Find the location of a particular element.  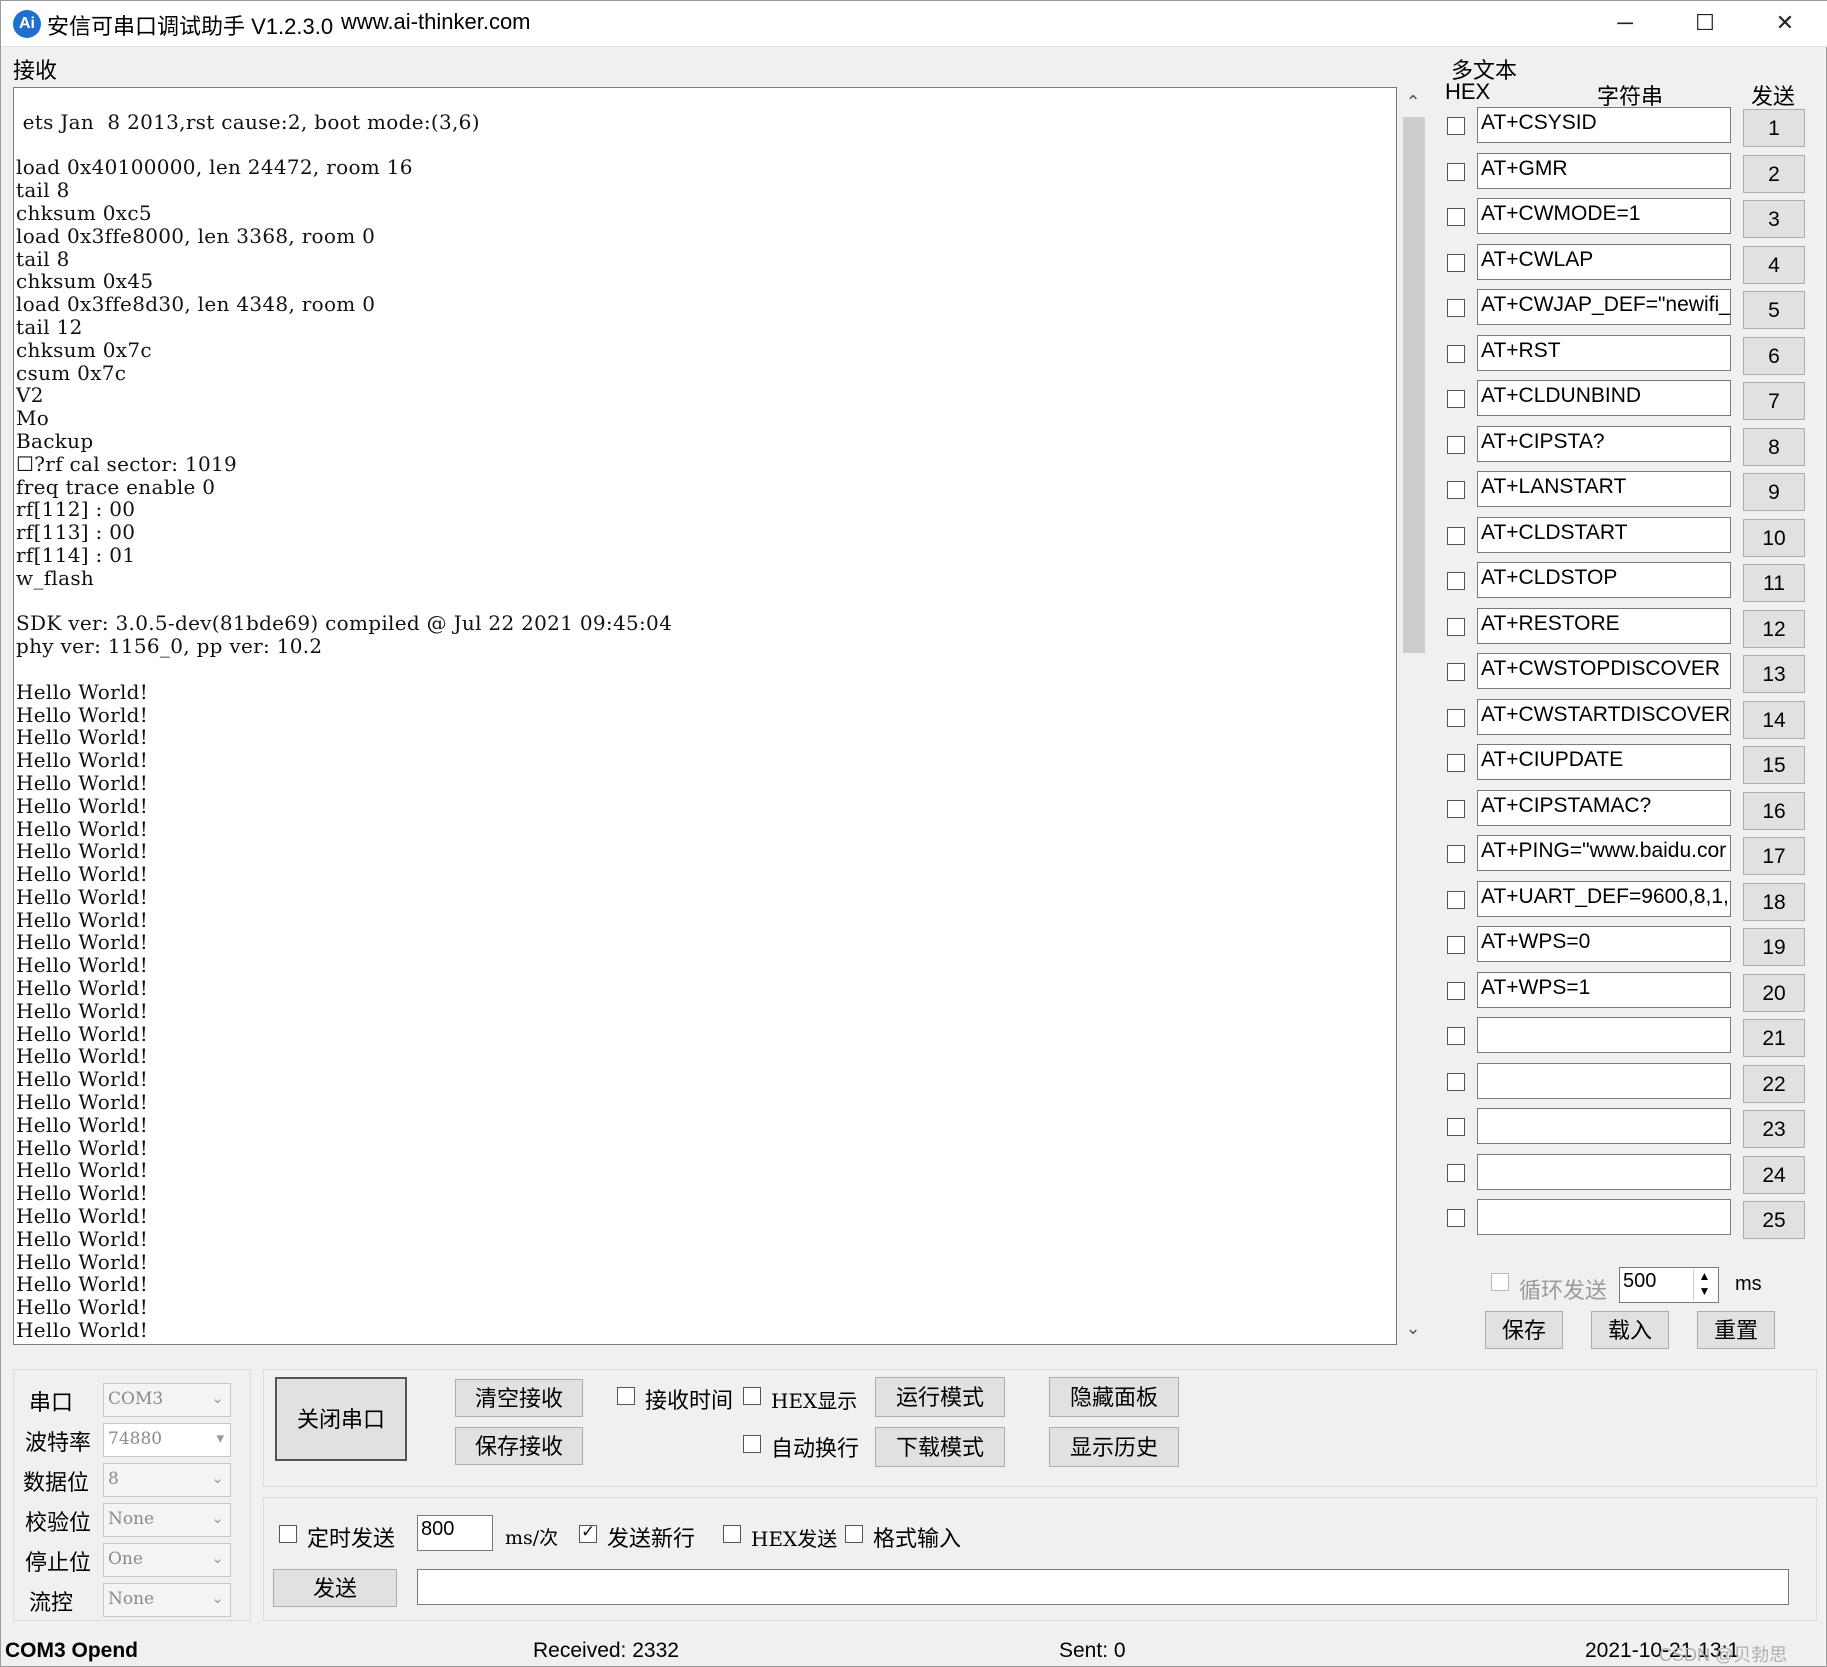

send-row-button: 9 is located at coordinates (1774, 492).